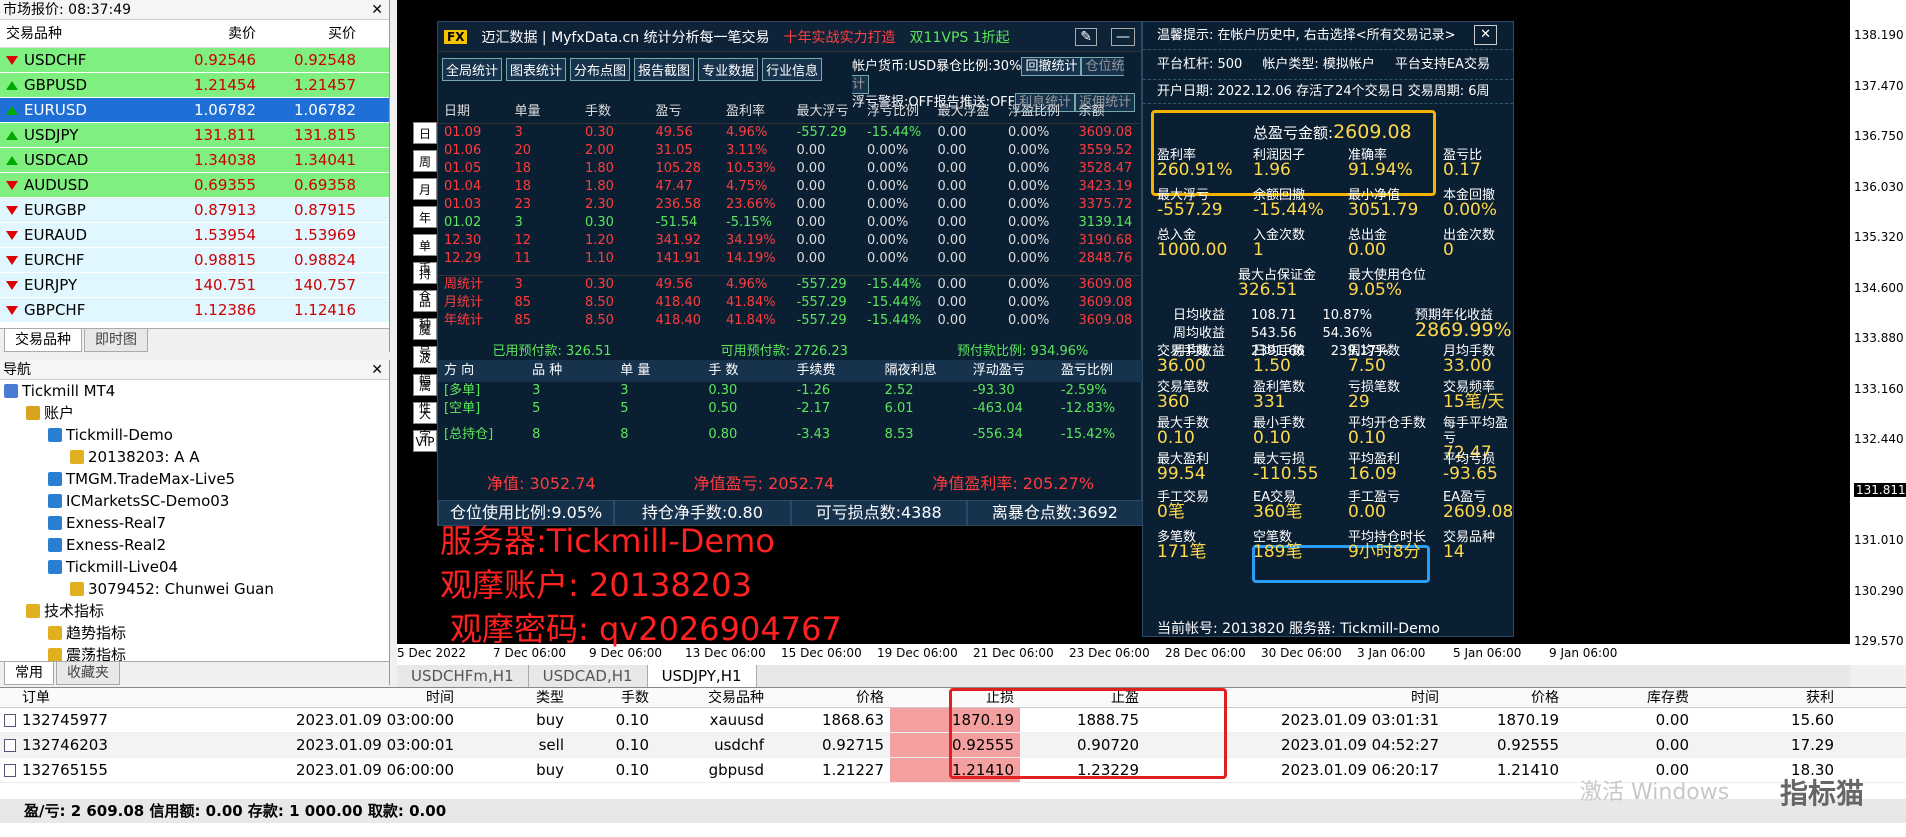  What do you see at coordinates (80, 285) in the screenshot?
I see `symbol-cell: EURJPY` at bounding box center [80, 285].